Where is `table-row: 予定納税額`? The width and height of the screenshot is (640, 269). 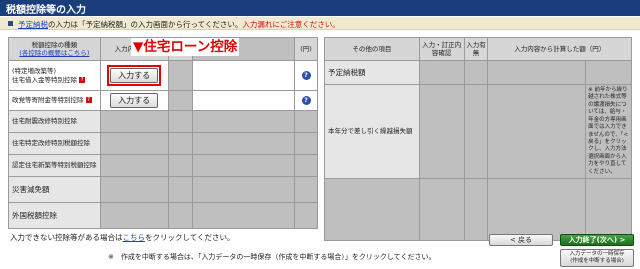
table-row: 予定納税額 is located at coordinates (478, 72).